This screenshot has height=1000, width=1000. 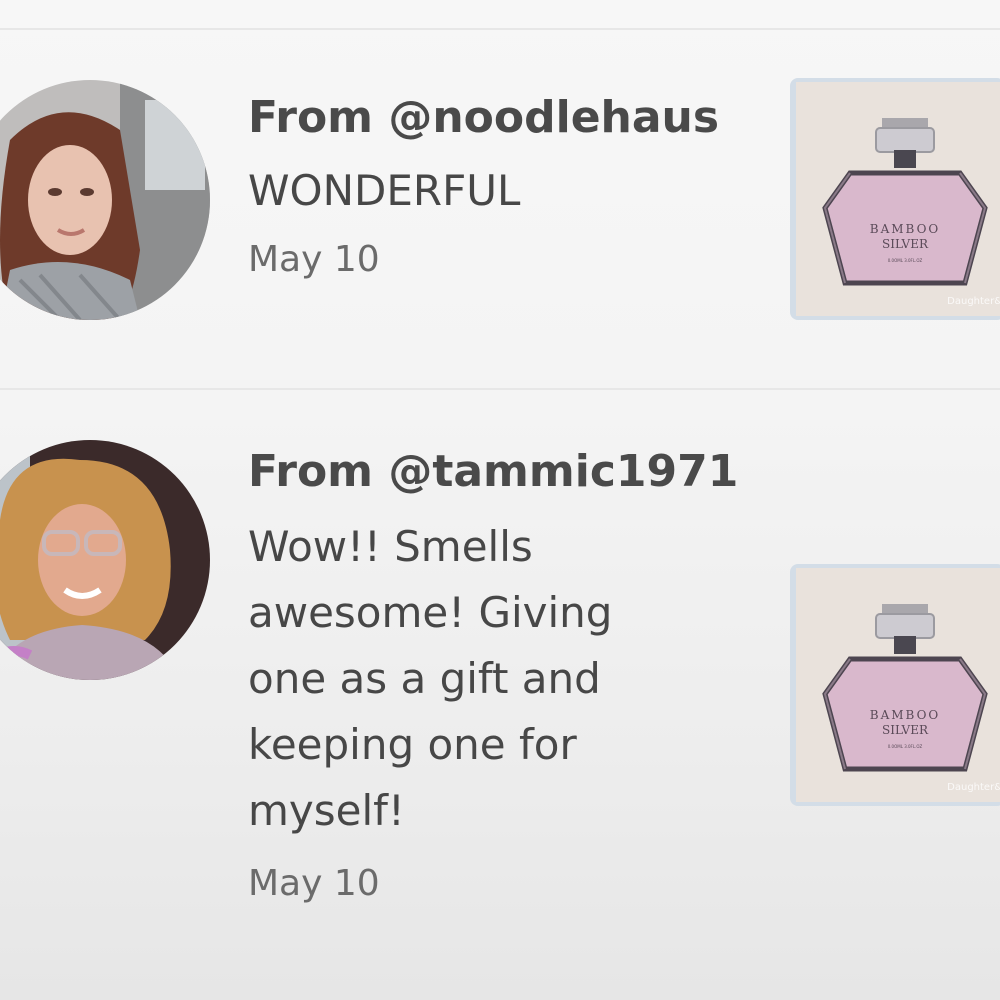 I want to click on review-author: From @noodlehaus, so click(x=498, y=118).